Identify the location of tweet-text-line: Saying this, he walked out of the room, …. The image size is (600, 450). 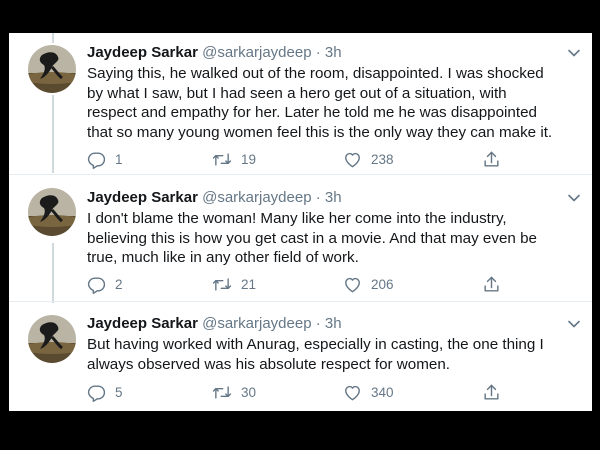
(315, 73).